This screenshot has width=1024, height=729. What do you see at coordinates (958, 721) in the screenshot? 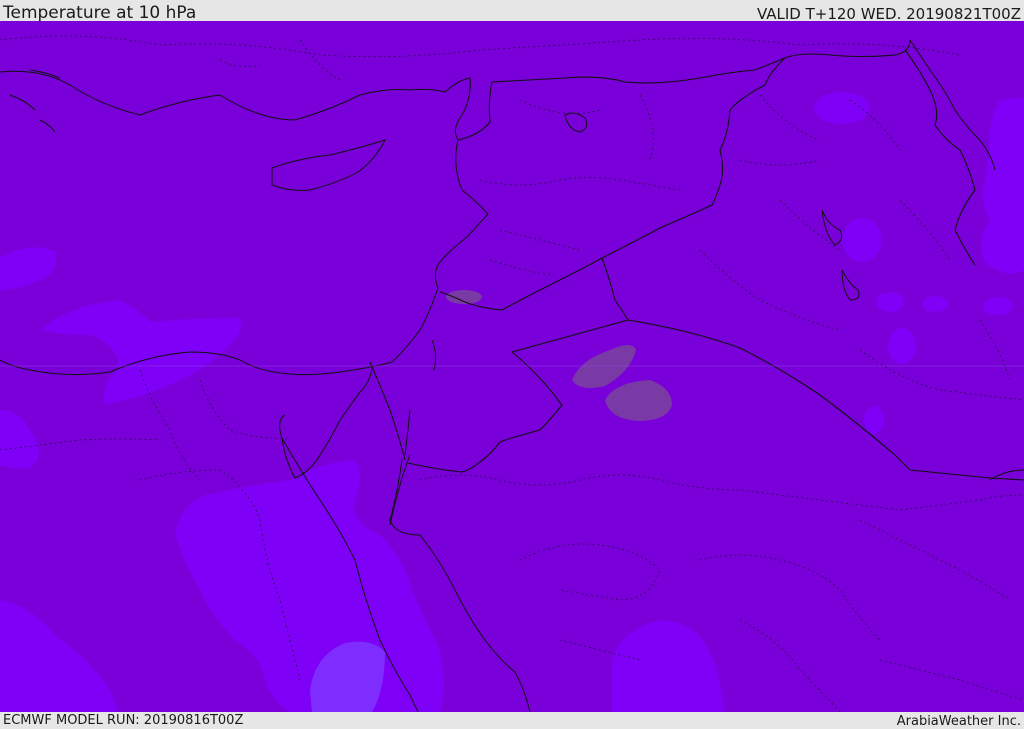
I see `credit: ArabiaWeather Inc.` at bounding box center [958, 721].